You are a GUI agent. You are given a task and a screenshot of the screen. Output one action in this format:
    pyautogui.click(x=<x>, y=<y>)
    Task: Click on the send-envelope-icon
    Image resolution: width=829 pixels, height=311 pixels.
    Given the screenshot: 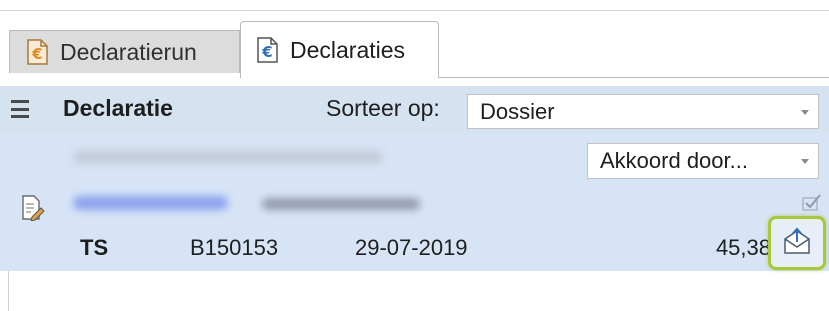 What is the action you would take?
    pyautogui.click(x=797, y=243)
    